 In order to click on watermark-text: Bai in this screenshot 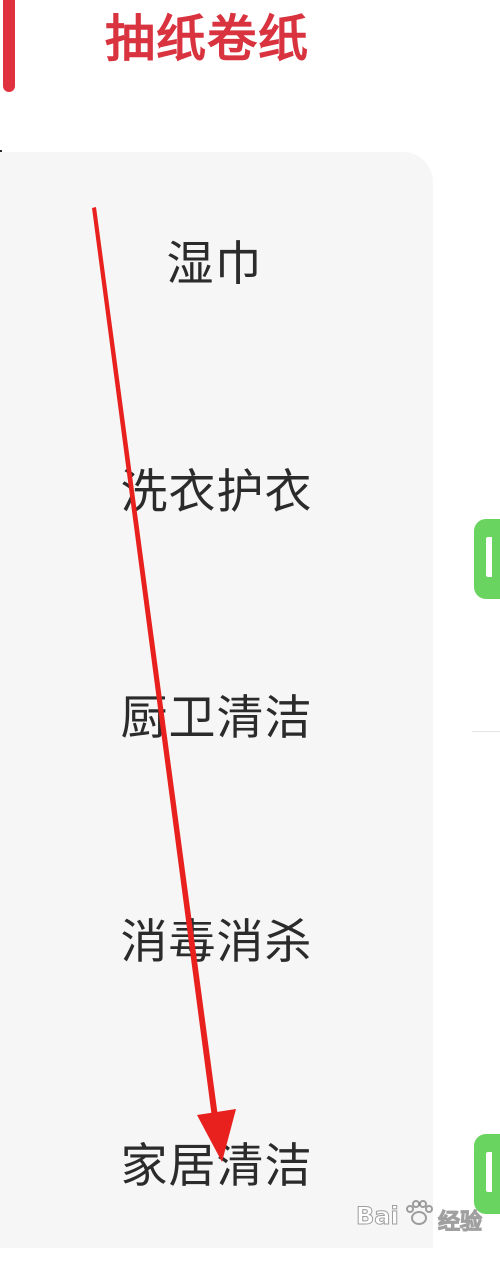, I will do `click(378, 1216)`.